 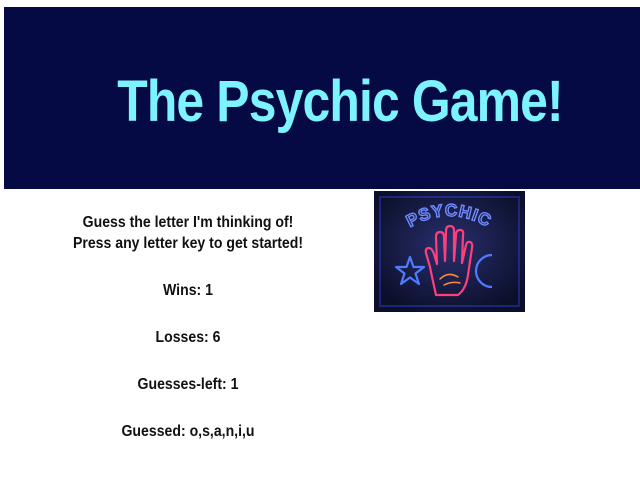 I want to click on instruction-line-1: Guess the letter I'm thinking of!, so click(x=188, y=222).